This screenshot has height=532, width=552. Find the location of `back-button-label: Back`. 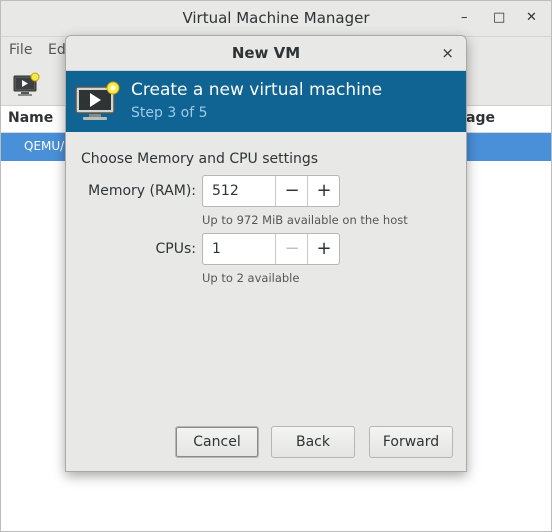

back-button-label: Back is located at coordinates (313, 442).